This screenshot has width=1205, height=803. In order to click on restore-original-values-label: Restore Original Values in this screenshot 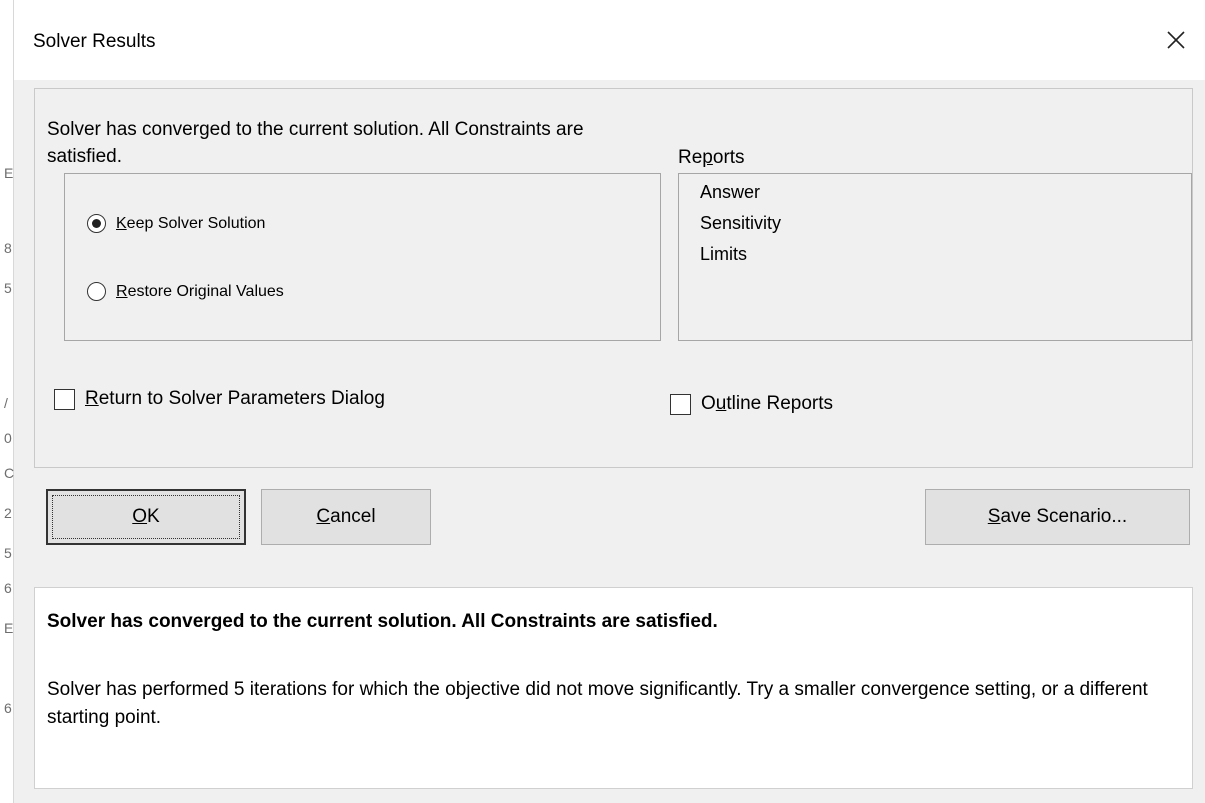, I will do `click(200, 291)`.